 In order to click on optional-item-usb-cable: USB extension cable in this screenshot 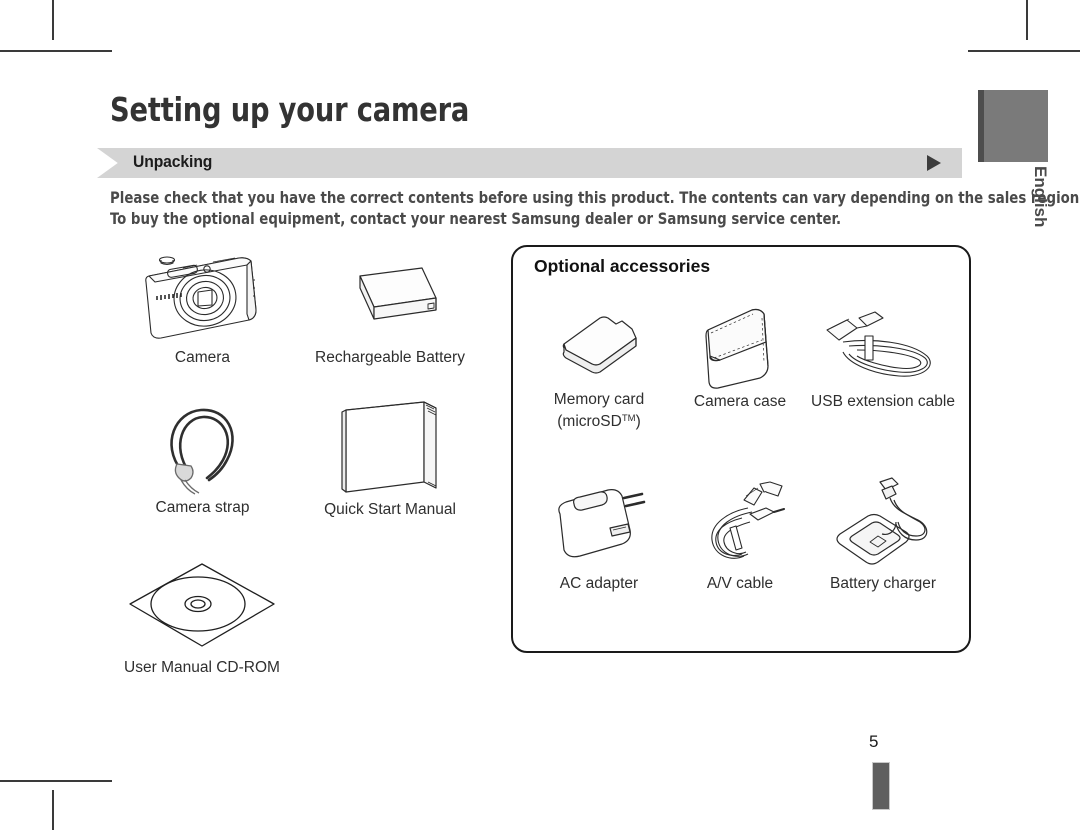, I will do `click(883, 356)`.